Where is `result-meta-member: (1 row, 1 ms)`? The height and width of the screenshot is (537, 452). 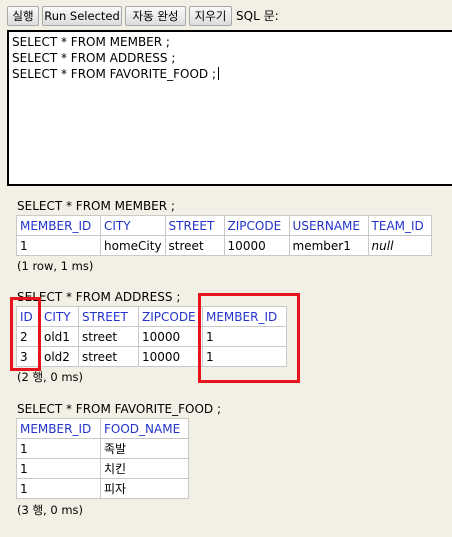 result-meta-member: (1 row, 1 ms) is located at coordinates (55, 266).